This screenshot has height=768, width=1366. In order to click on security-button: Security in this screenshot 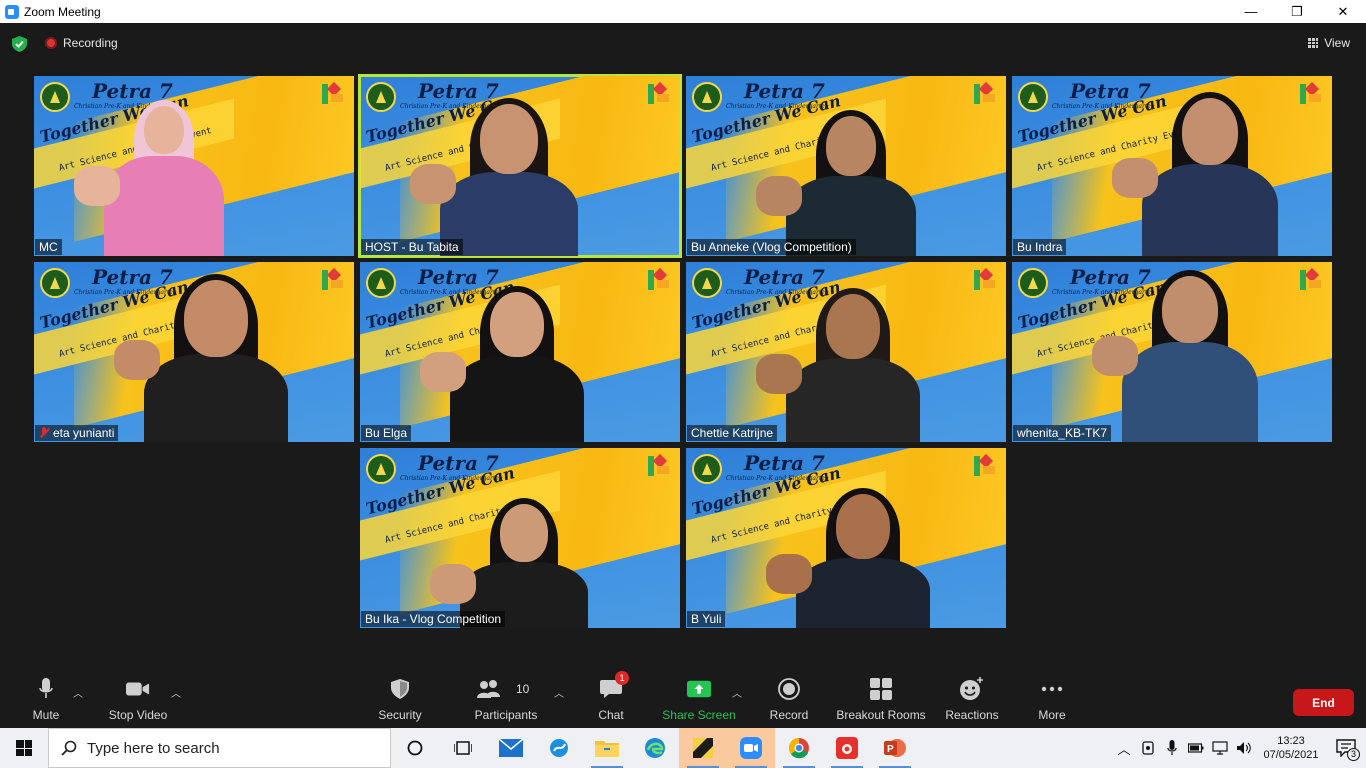, I will do `click(400, 700)`.